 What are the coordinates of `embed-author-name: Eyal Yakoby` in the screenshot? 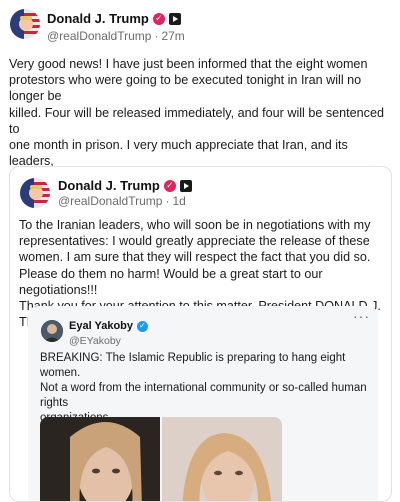 It's located at (101, 326).